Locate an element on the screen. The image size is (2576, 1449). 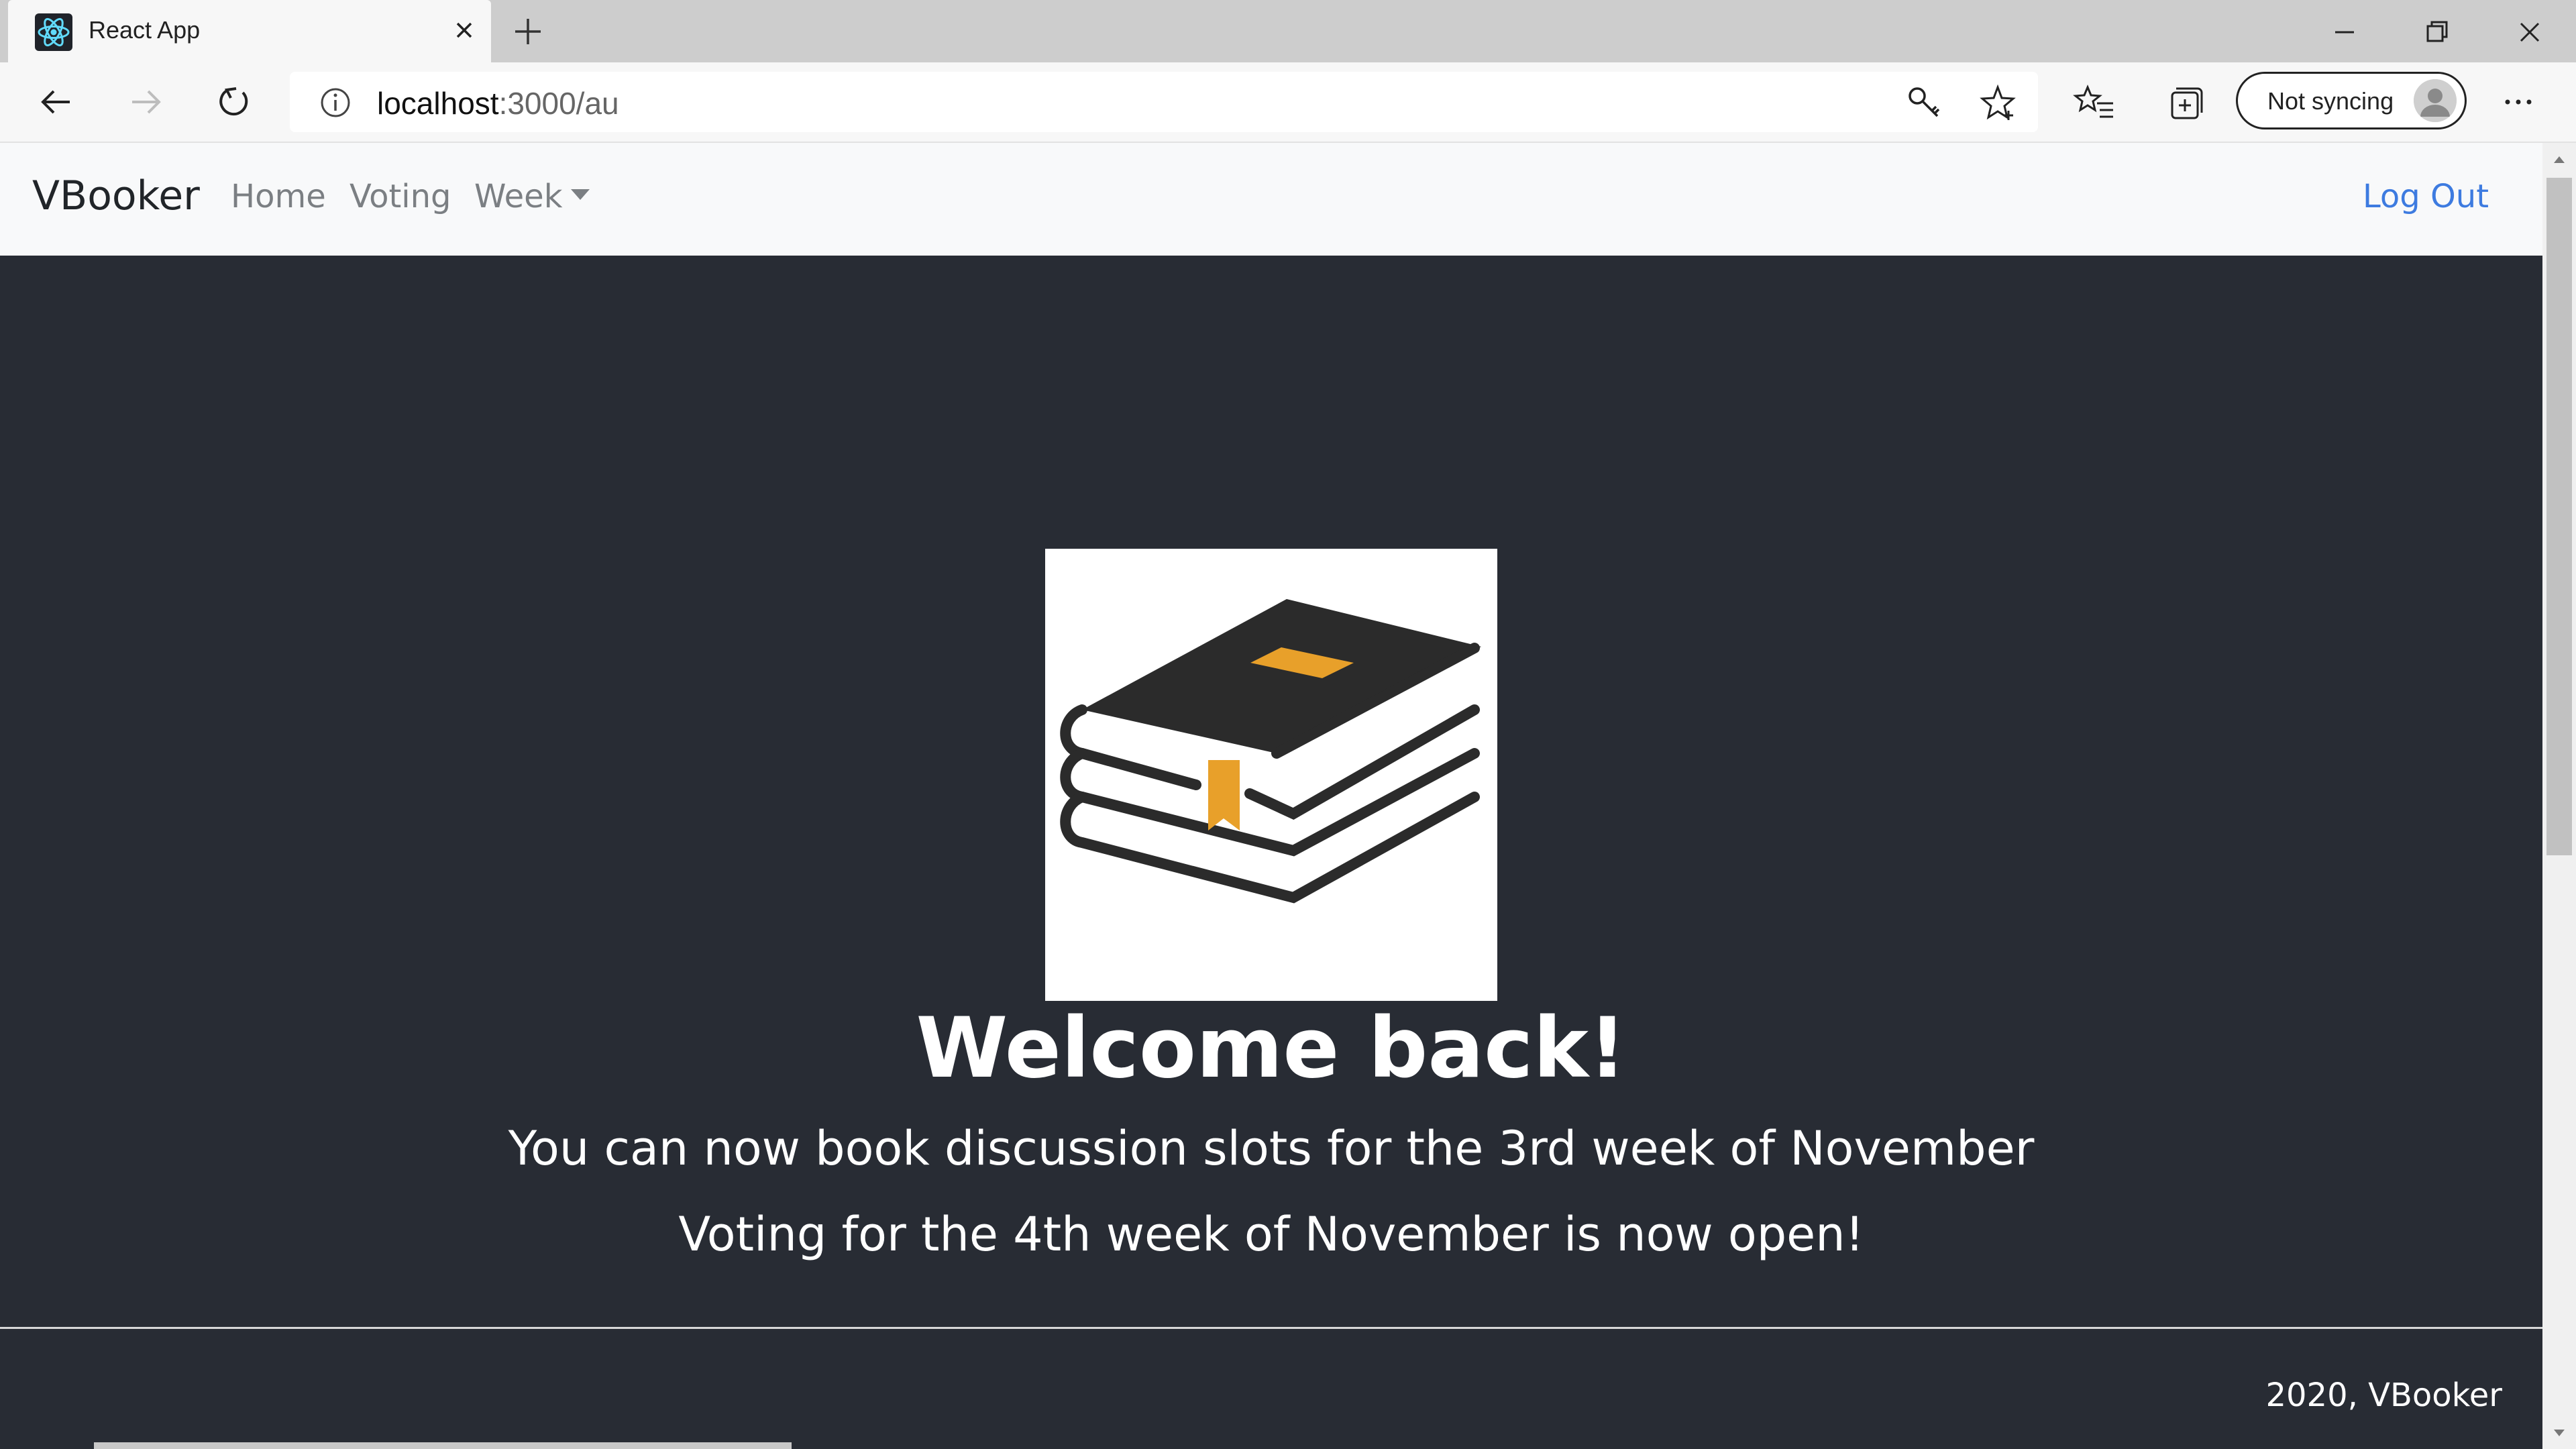
nav-week-dropdown: Week is located at coordinates (532, 196).